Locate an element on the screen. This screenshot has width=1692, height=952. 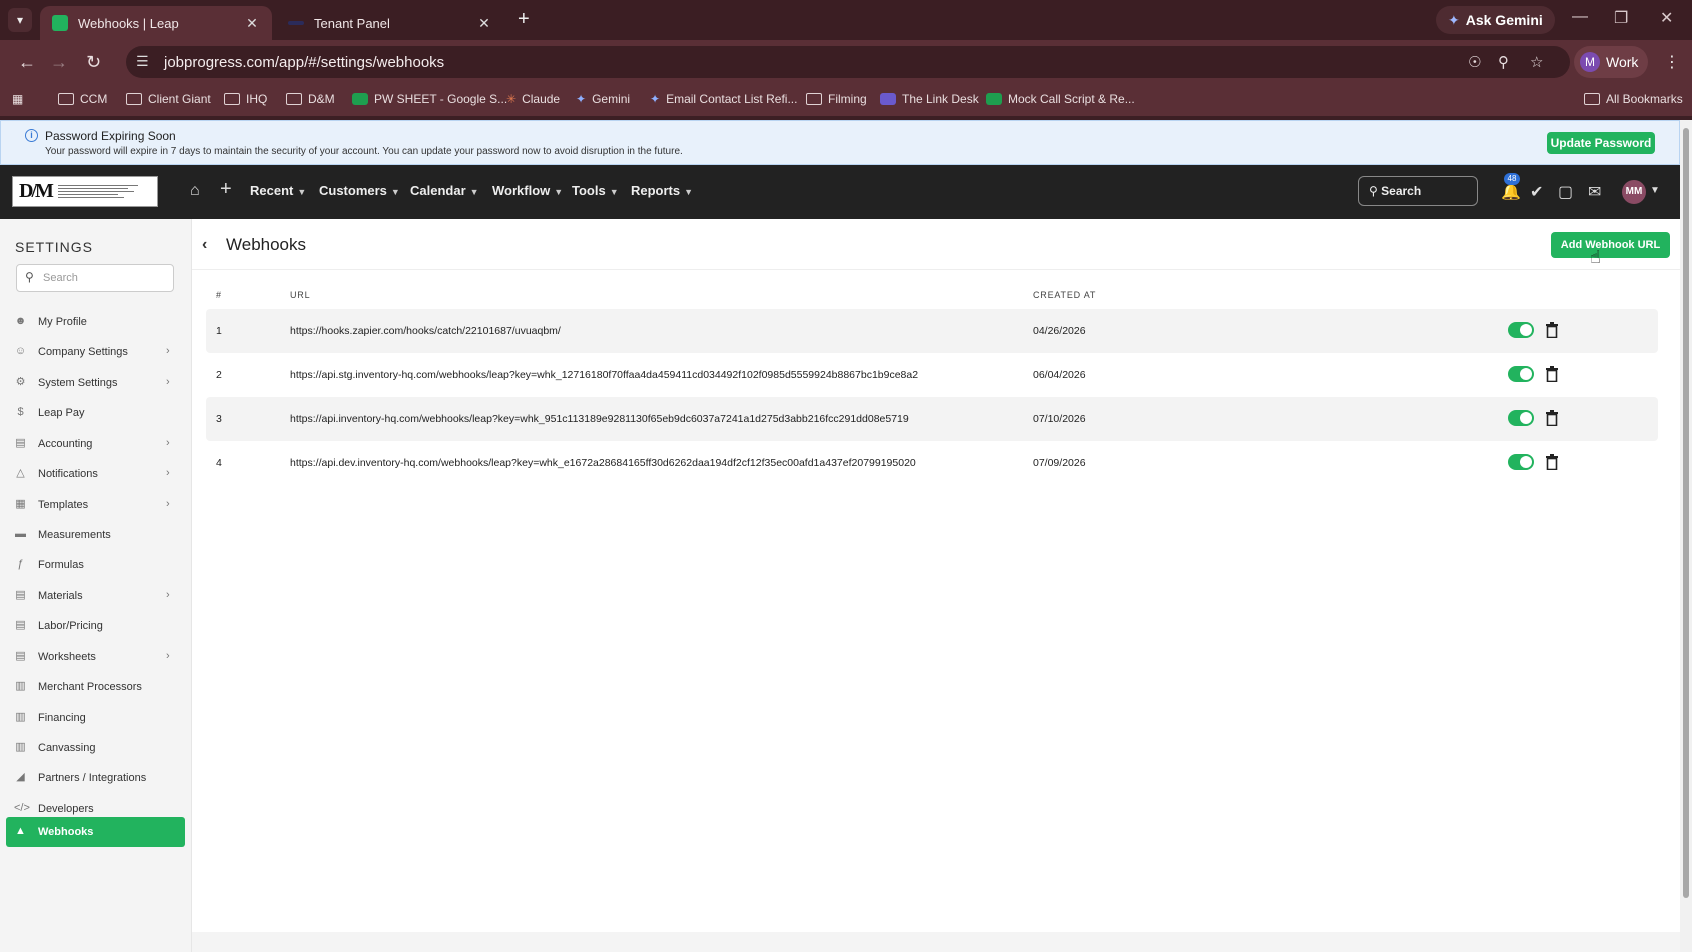
nav-customers: Customers ▼ is located at coordinates (359, 190).